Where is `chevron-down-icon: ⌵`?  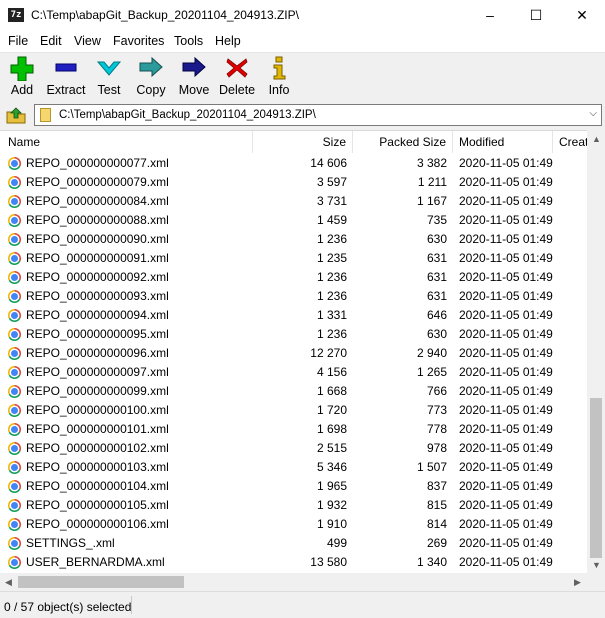 chevron-down-icon: ⌵ is located at coordinates (593, 113).